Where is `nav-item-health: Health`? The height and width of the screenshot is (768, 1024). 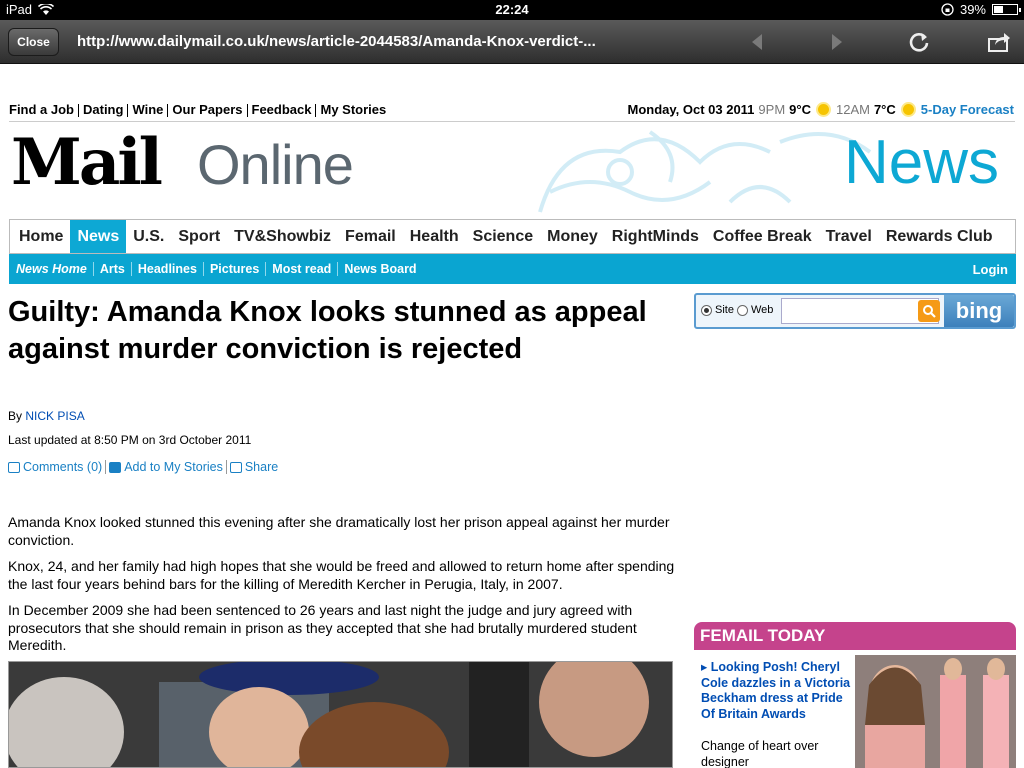
nav-item-health: Health is located at coordinates (434, 236).